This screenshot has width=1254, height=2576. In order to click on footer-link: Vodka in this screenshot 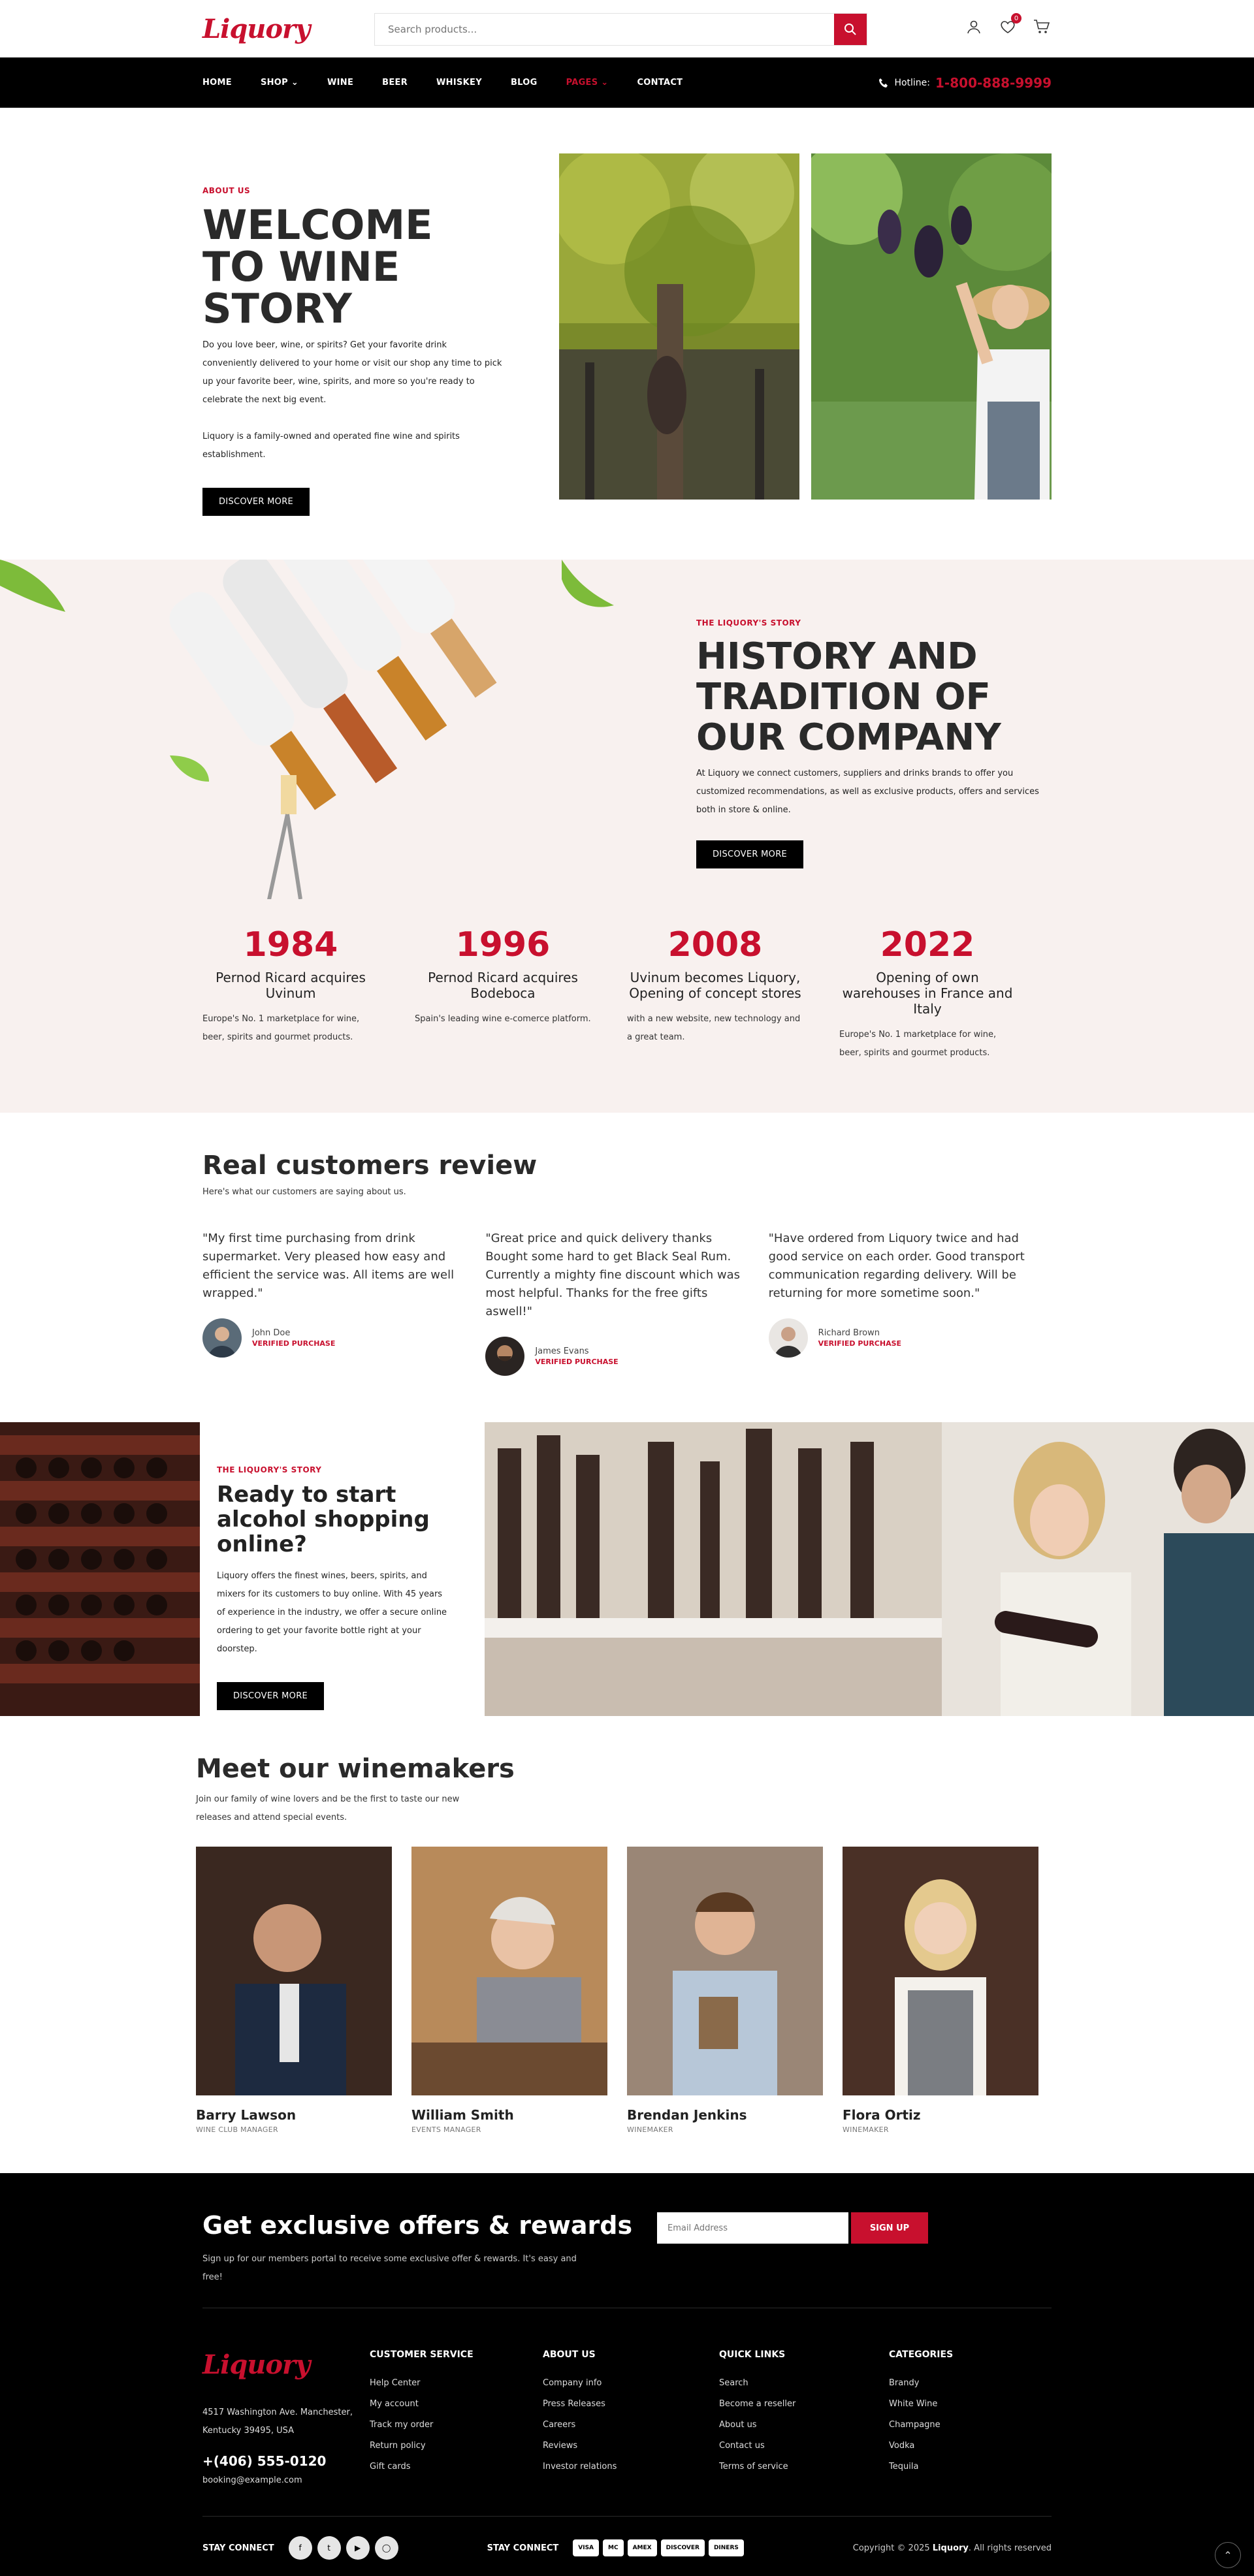, I will do `click(954, 2447)`.